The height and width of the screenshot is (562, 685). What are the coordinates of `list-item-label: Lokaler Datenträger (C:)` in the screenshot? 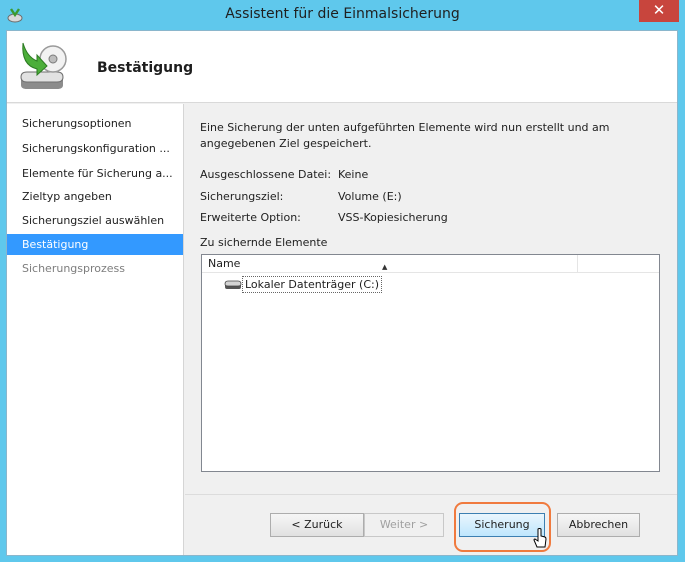 It's located at (312, 284).